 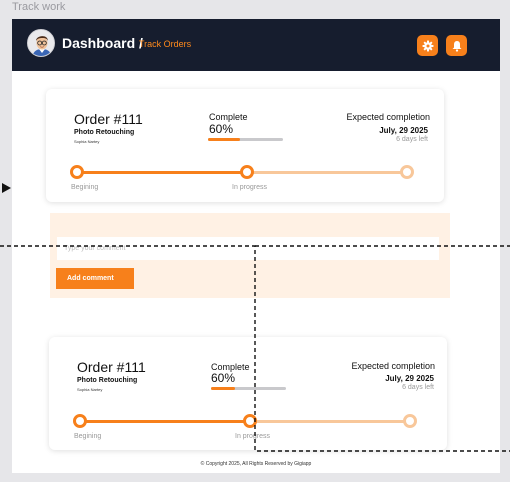 What do you see at coordinates (248, 248) in the screenshot?
I see `comment-input` at bounding box center [248, 248].